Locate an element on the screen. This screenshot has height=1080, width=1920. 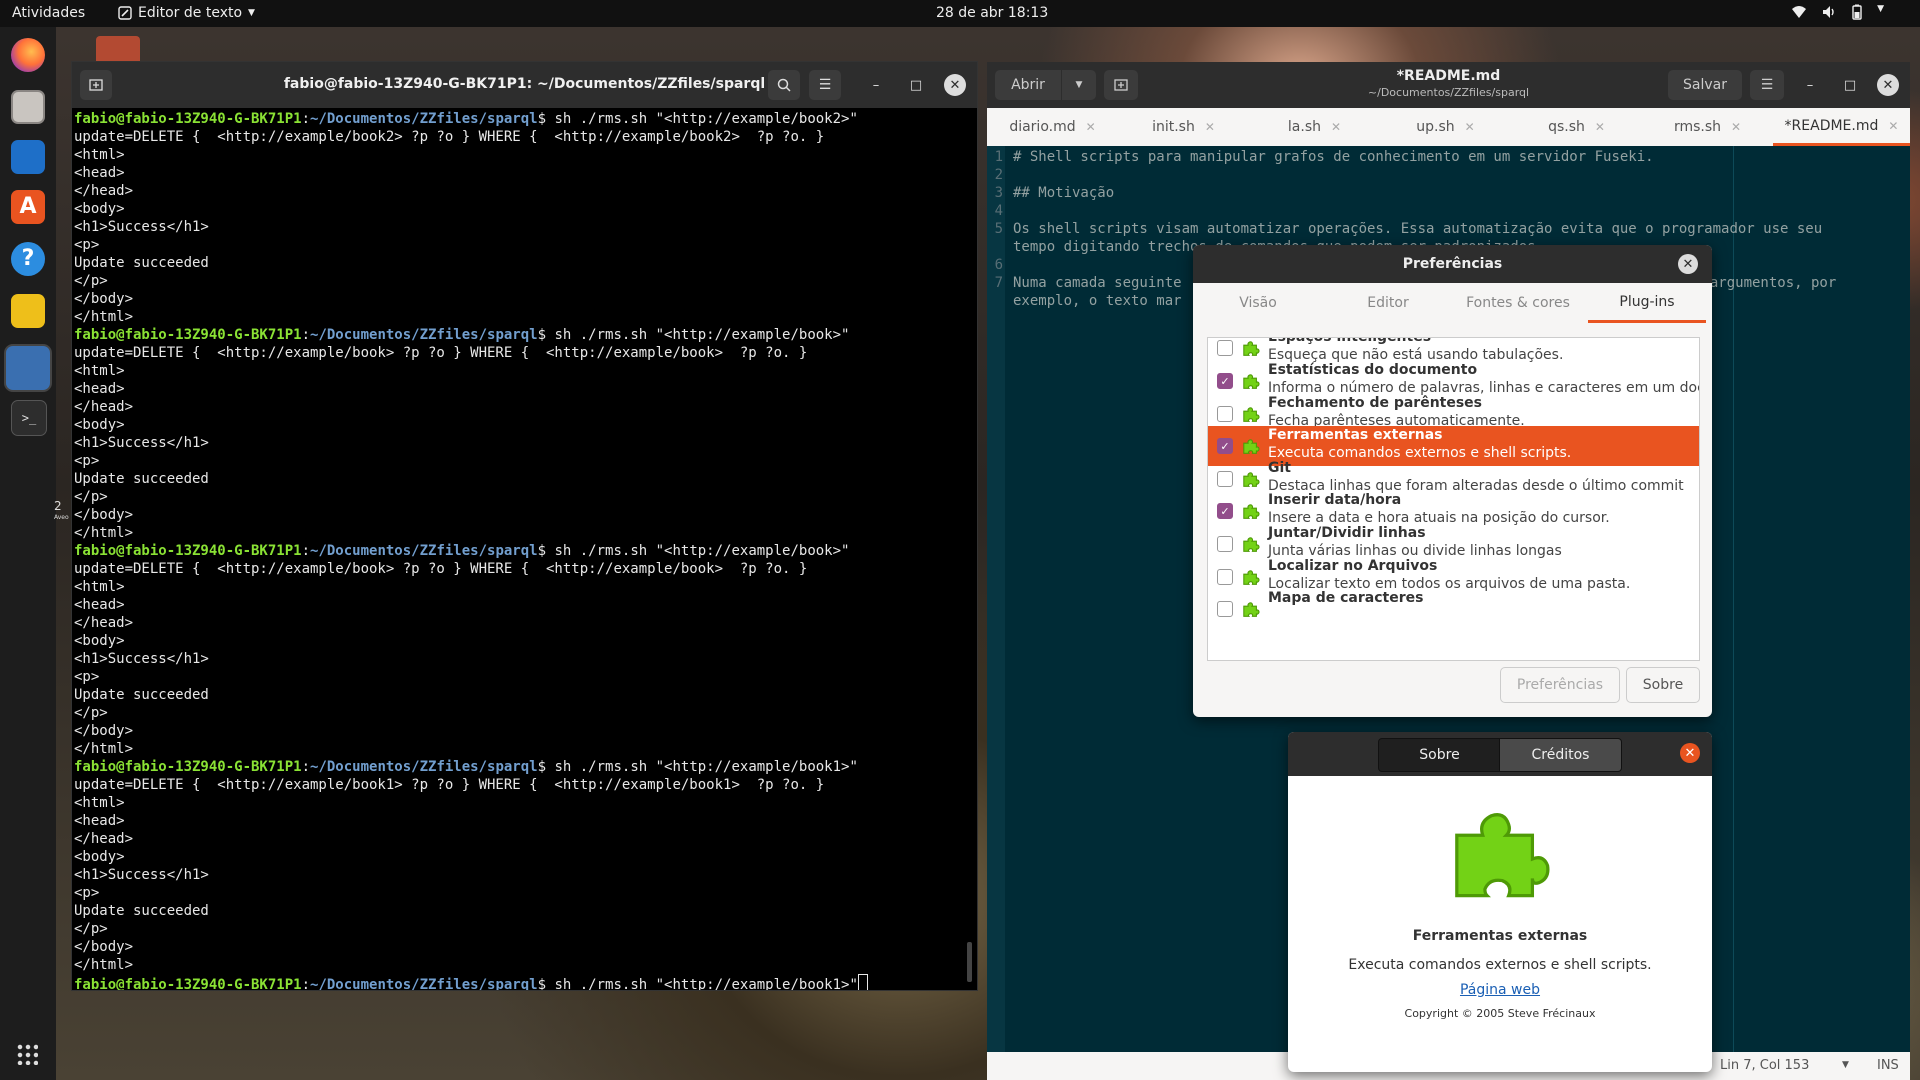
tab-credits: Créditos is located at coordinates (1560, 755).